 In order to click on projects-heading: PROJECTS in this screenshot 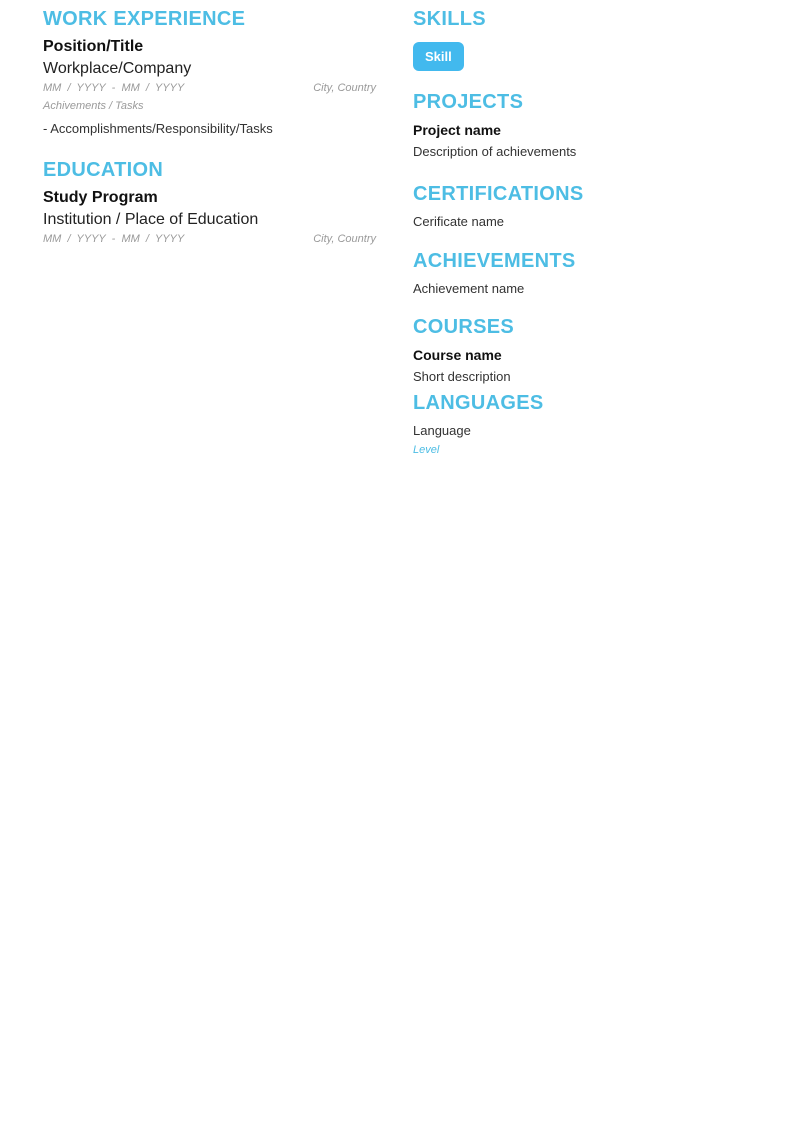, I will do `click(468, 102)`.